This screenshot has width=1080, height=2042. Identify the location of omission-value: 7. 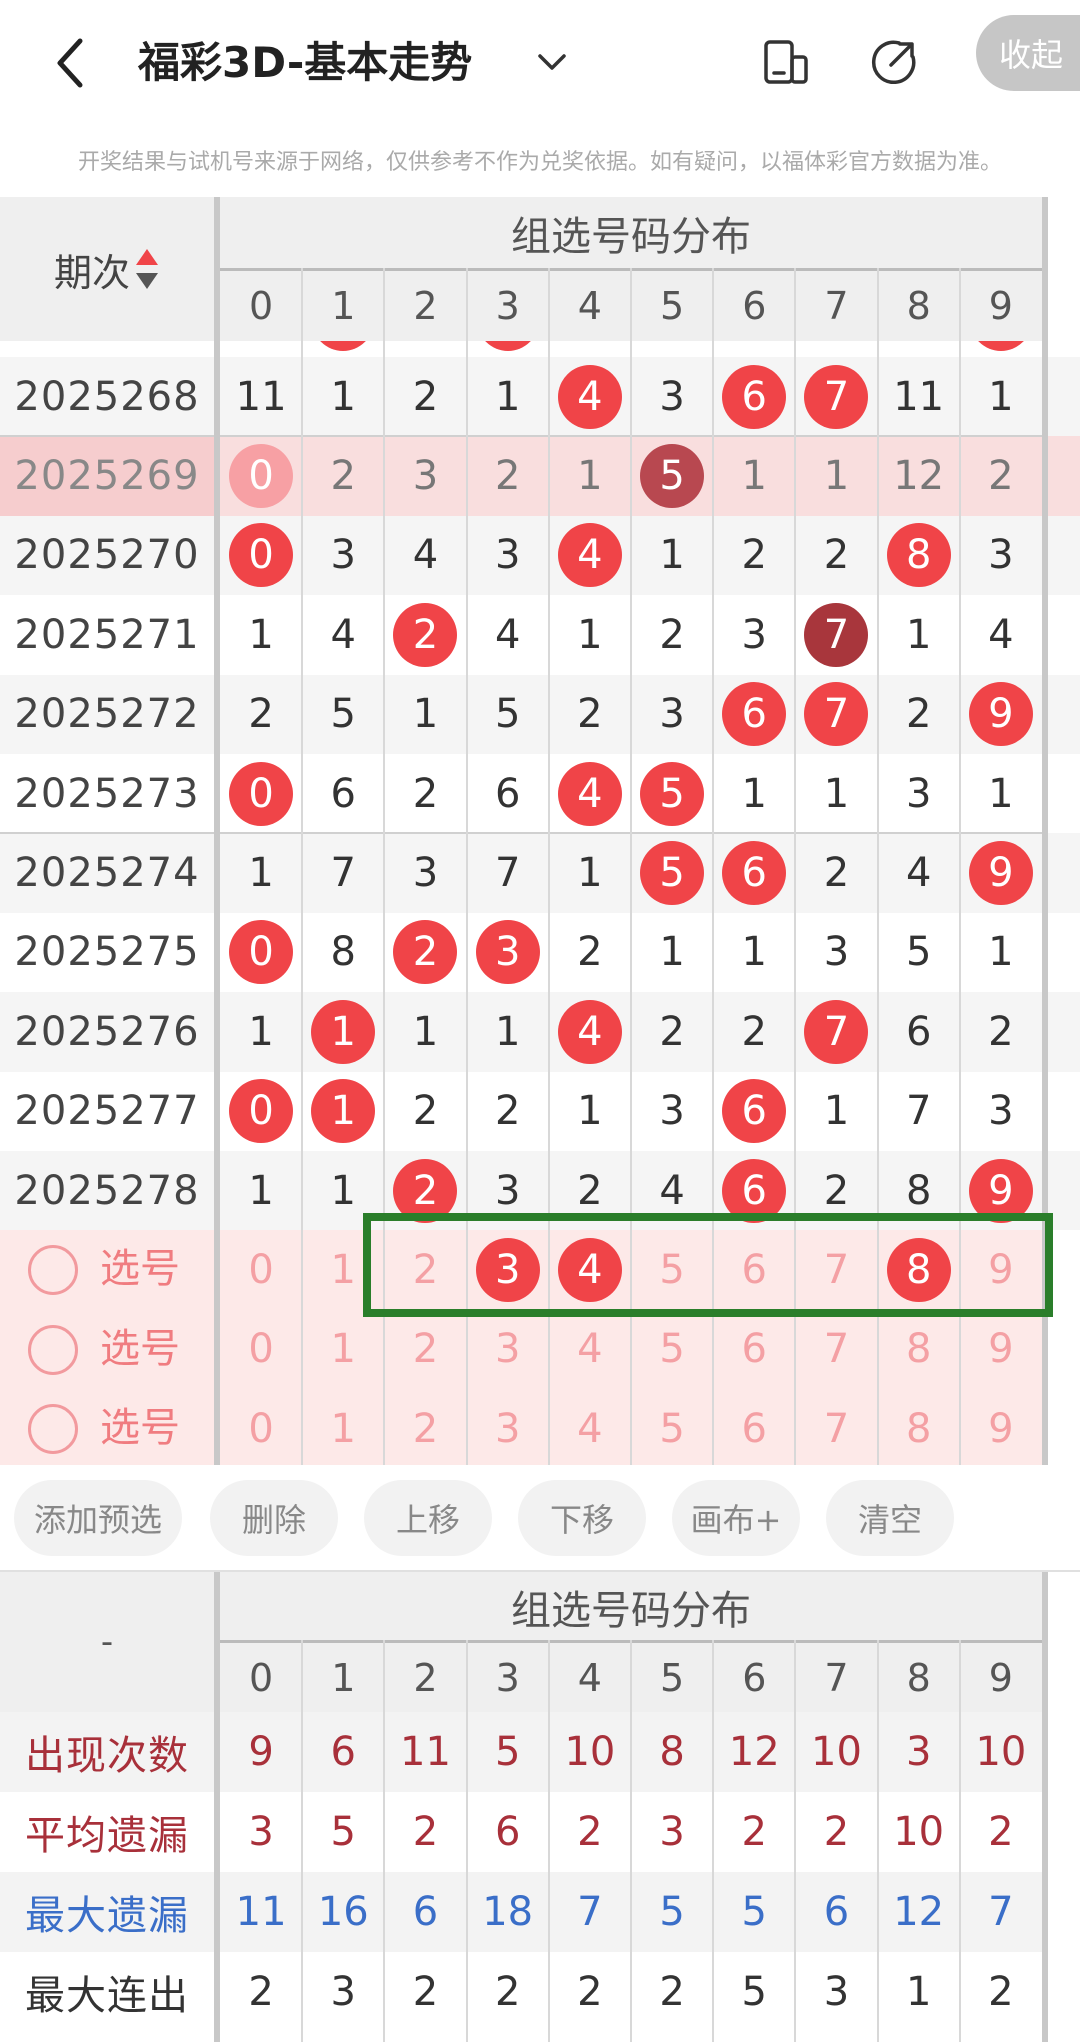
(507, 873).